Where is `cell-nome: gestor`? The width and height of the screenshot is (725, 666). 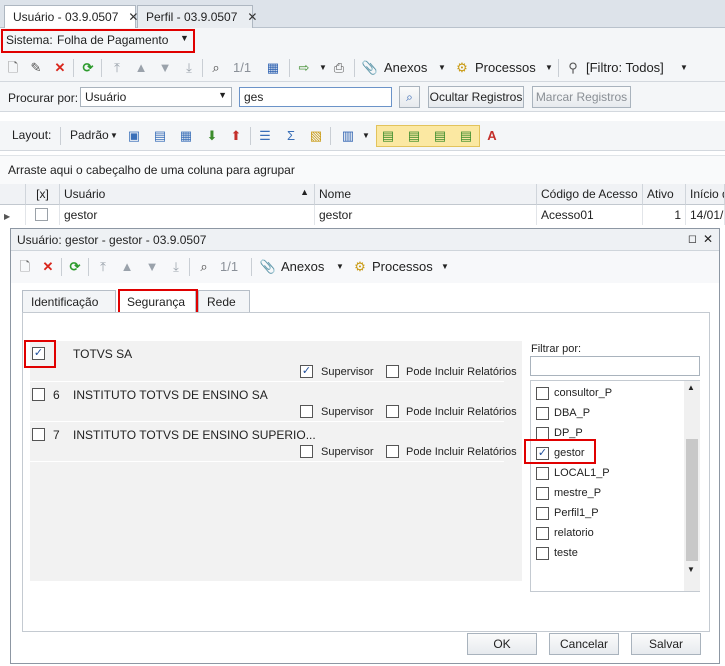 cell-nome: gestor is located at coordinates (426, 215).